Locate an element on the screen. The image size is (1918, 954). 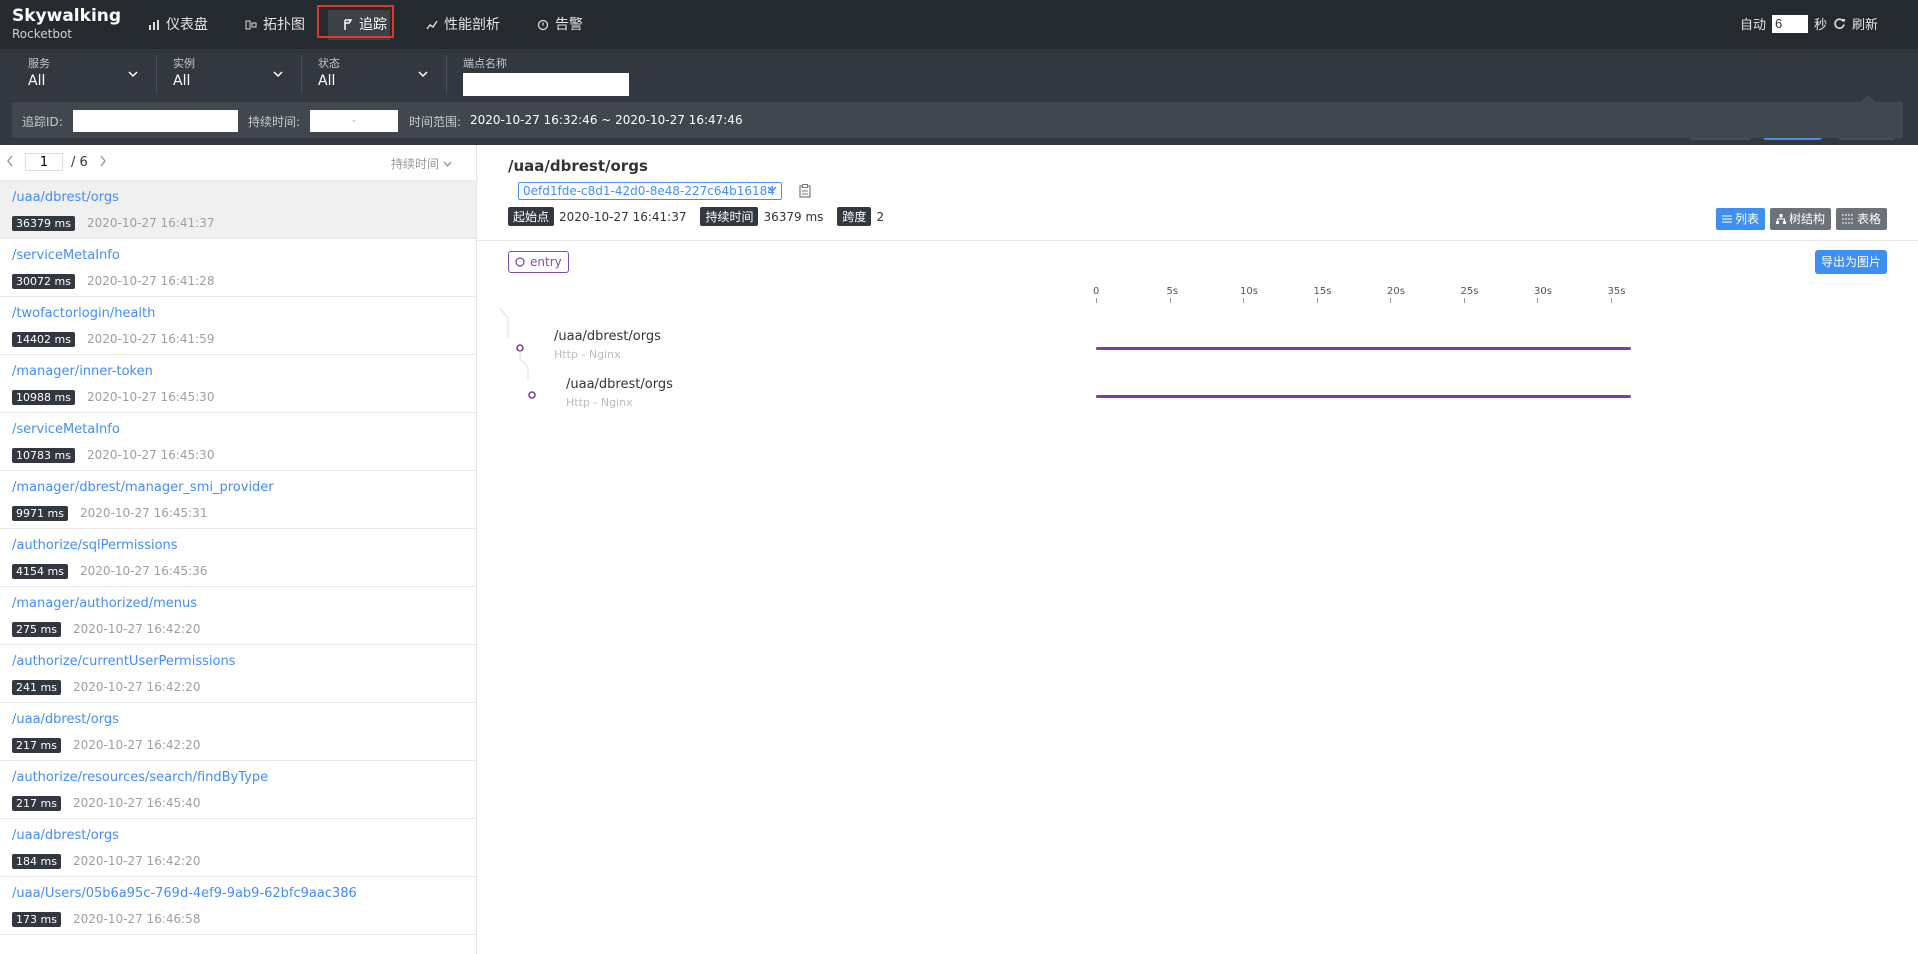
list-view-label: 列表 is located at coordinates (1746, 219).